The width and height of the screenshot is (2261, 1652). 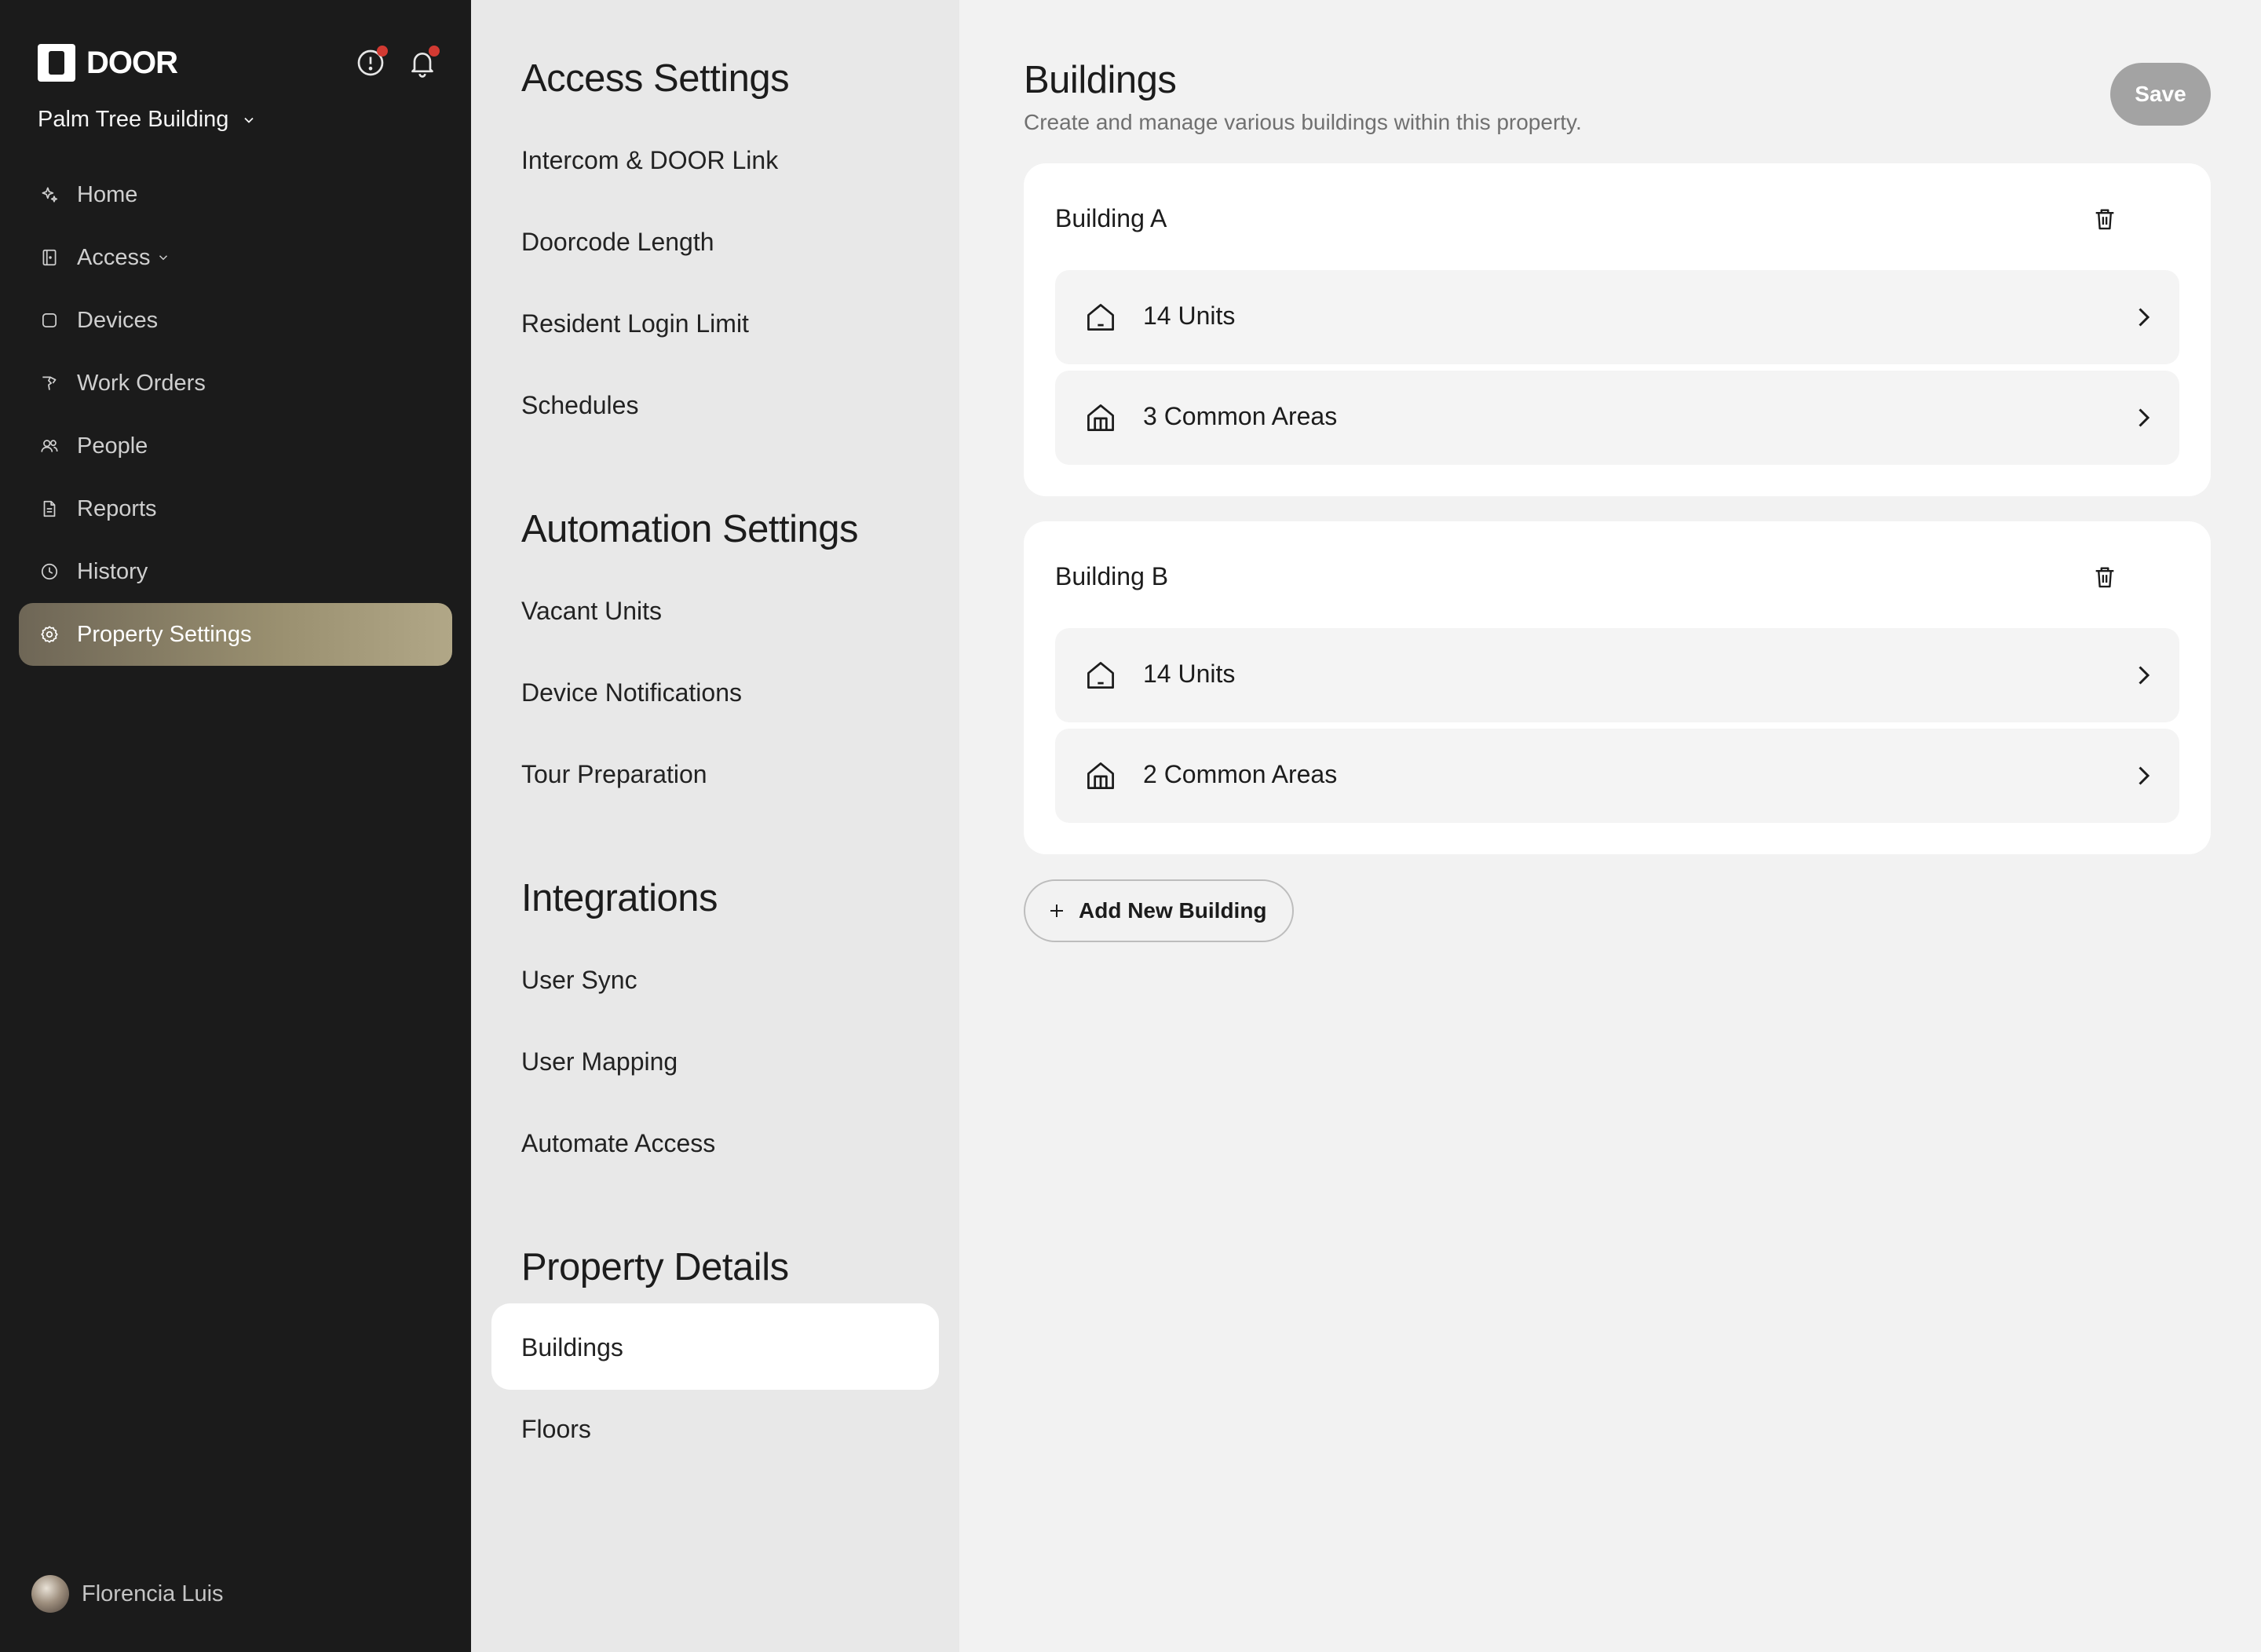 What do you see at coordinates (1111, 218) in the screenshot?
I see `building-name: Building A` at bounding box center [1111, 218].